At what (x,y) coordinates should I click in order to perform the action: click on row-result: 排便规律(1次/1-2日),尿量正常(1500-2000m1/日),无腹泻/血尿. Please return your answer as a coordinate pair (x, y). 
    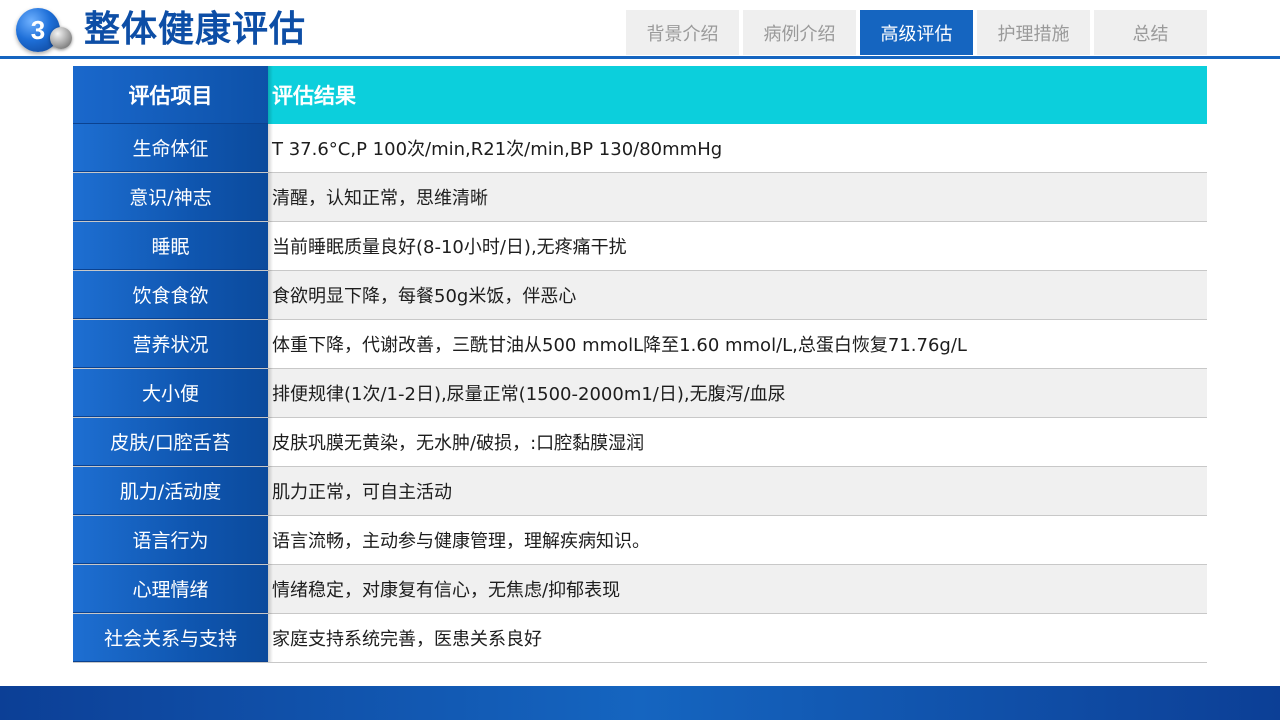
    Looking at the image, I should click on (737, 393).